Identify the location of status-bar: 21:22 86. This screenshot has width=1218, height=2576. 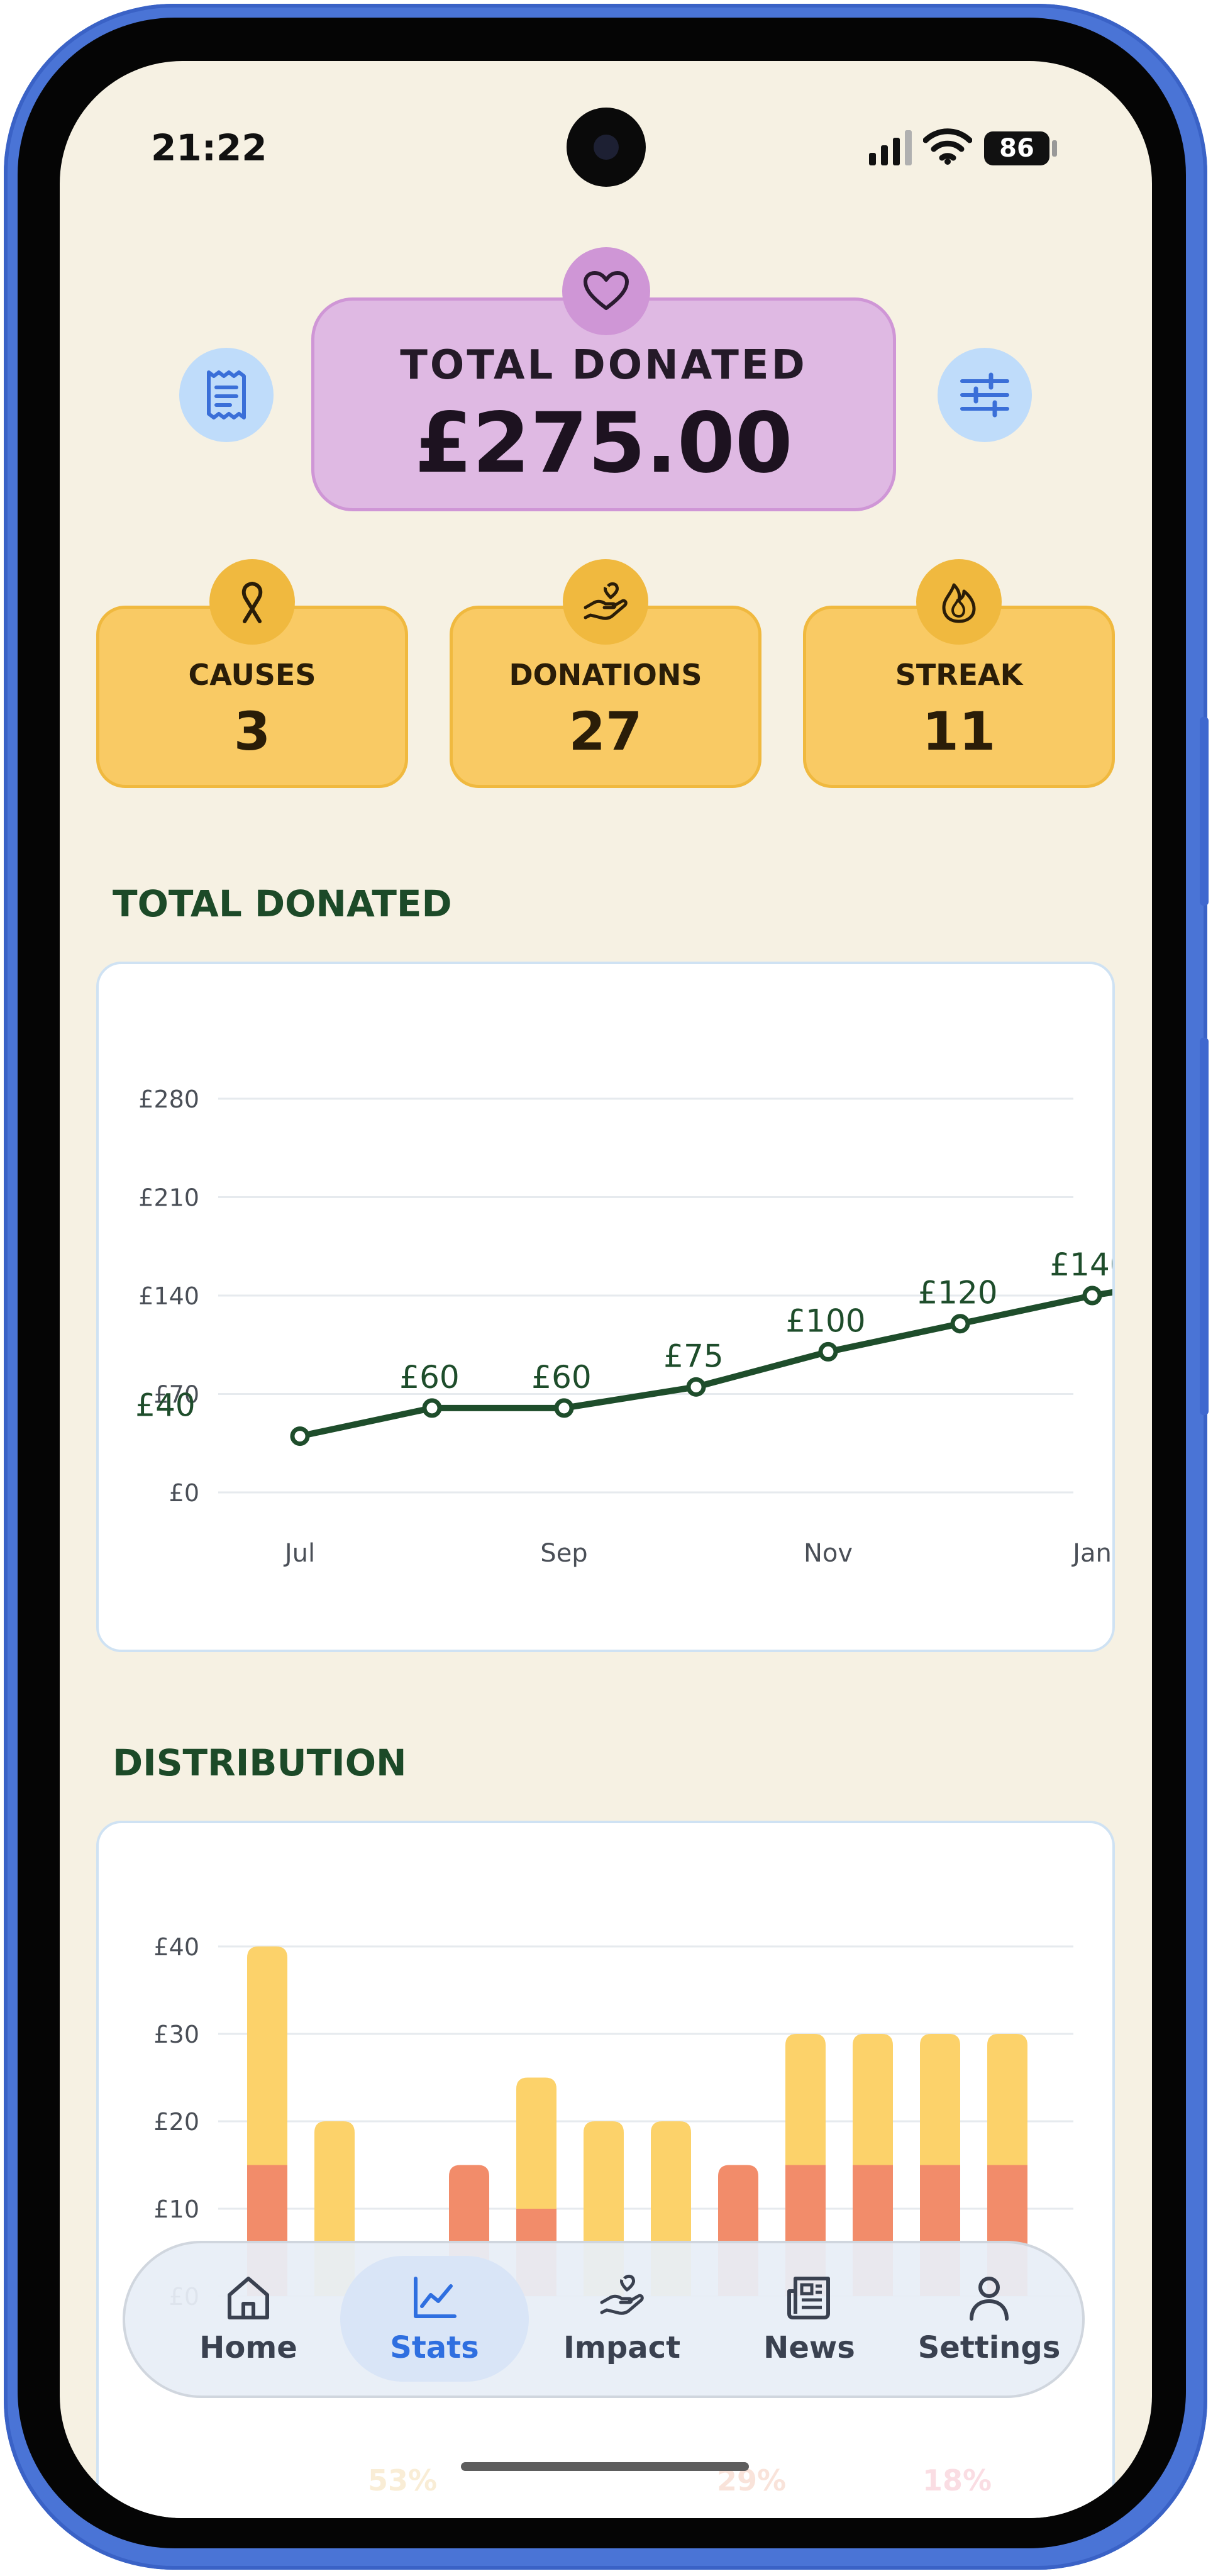
(606, 124).